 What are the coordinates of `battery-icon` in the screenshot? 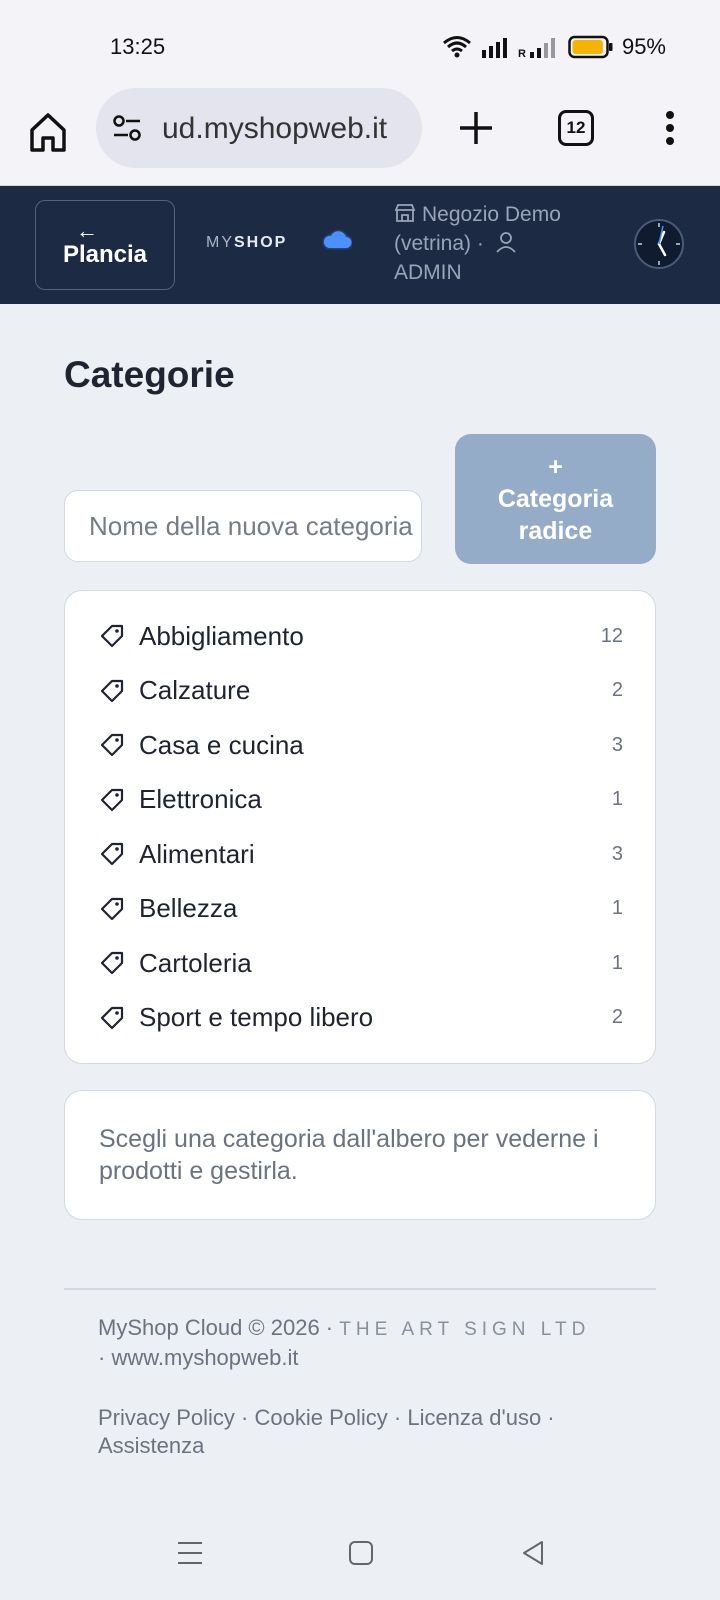 It's located at (590, 47).